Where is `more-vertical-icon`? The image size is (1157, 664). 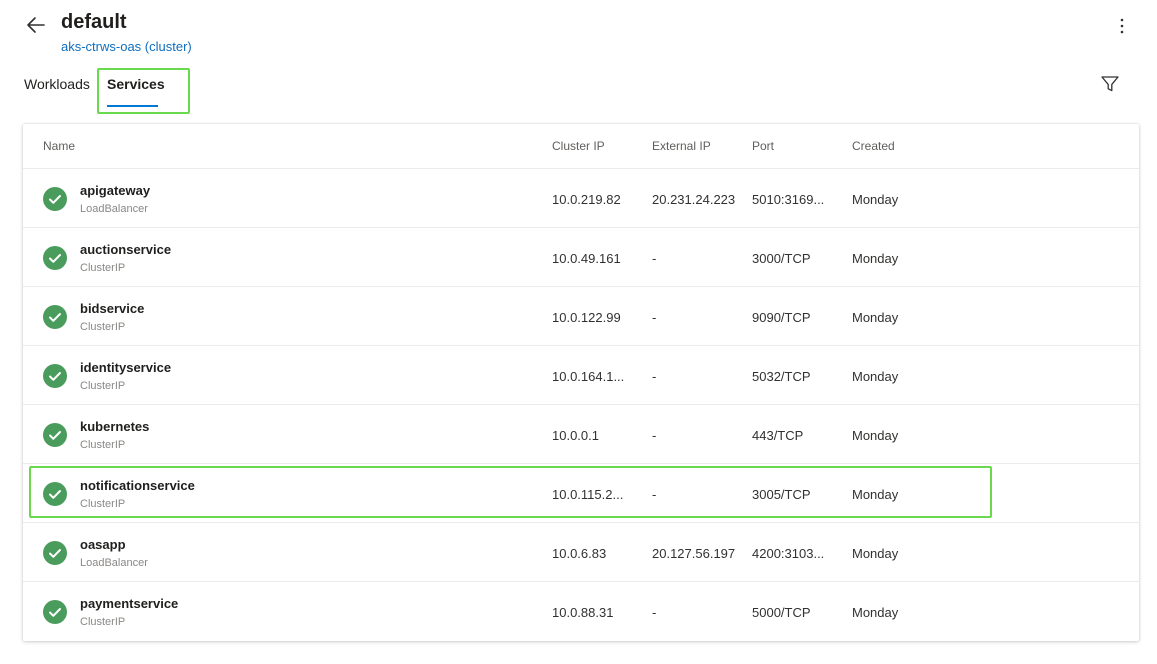 more-vertical-icon is located at coordinates (1122, 26).